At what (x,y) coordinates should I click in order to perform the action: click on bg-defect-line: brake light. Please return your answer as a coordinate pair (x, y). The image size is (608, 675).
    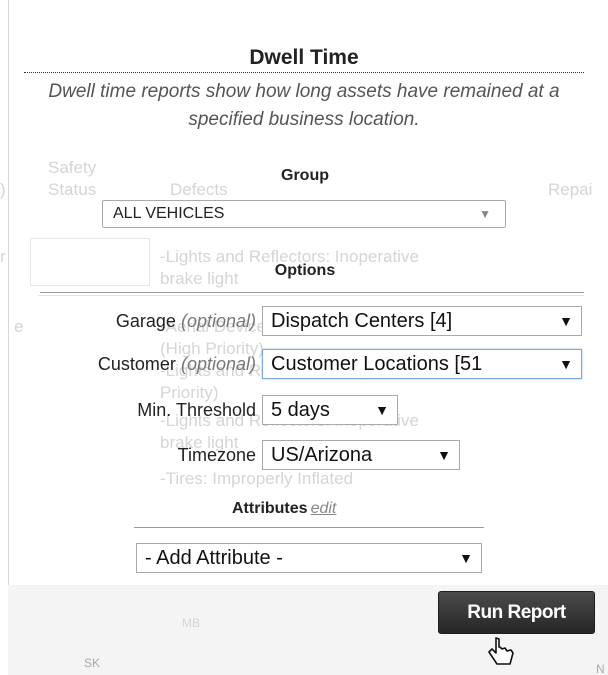
    Looking at the image, I should click on (199, 278).